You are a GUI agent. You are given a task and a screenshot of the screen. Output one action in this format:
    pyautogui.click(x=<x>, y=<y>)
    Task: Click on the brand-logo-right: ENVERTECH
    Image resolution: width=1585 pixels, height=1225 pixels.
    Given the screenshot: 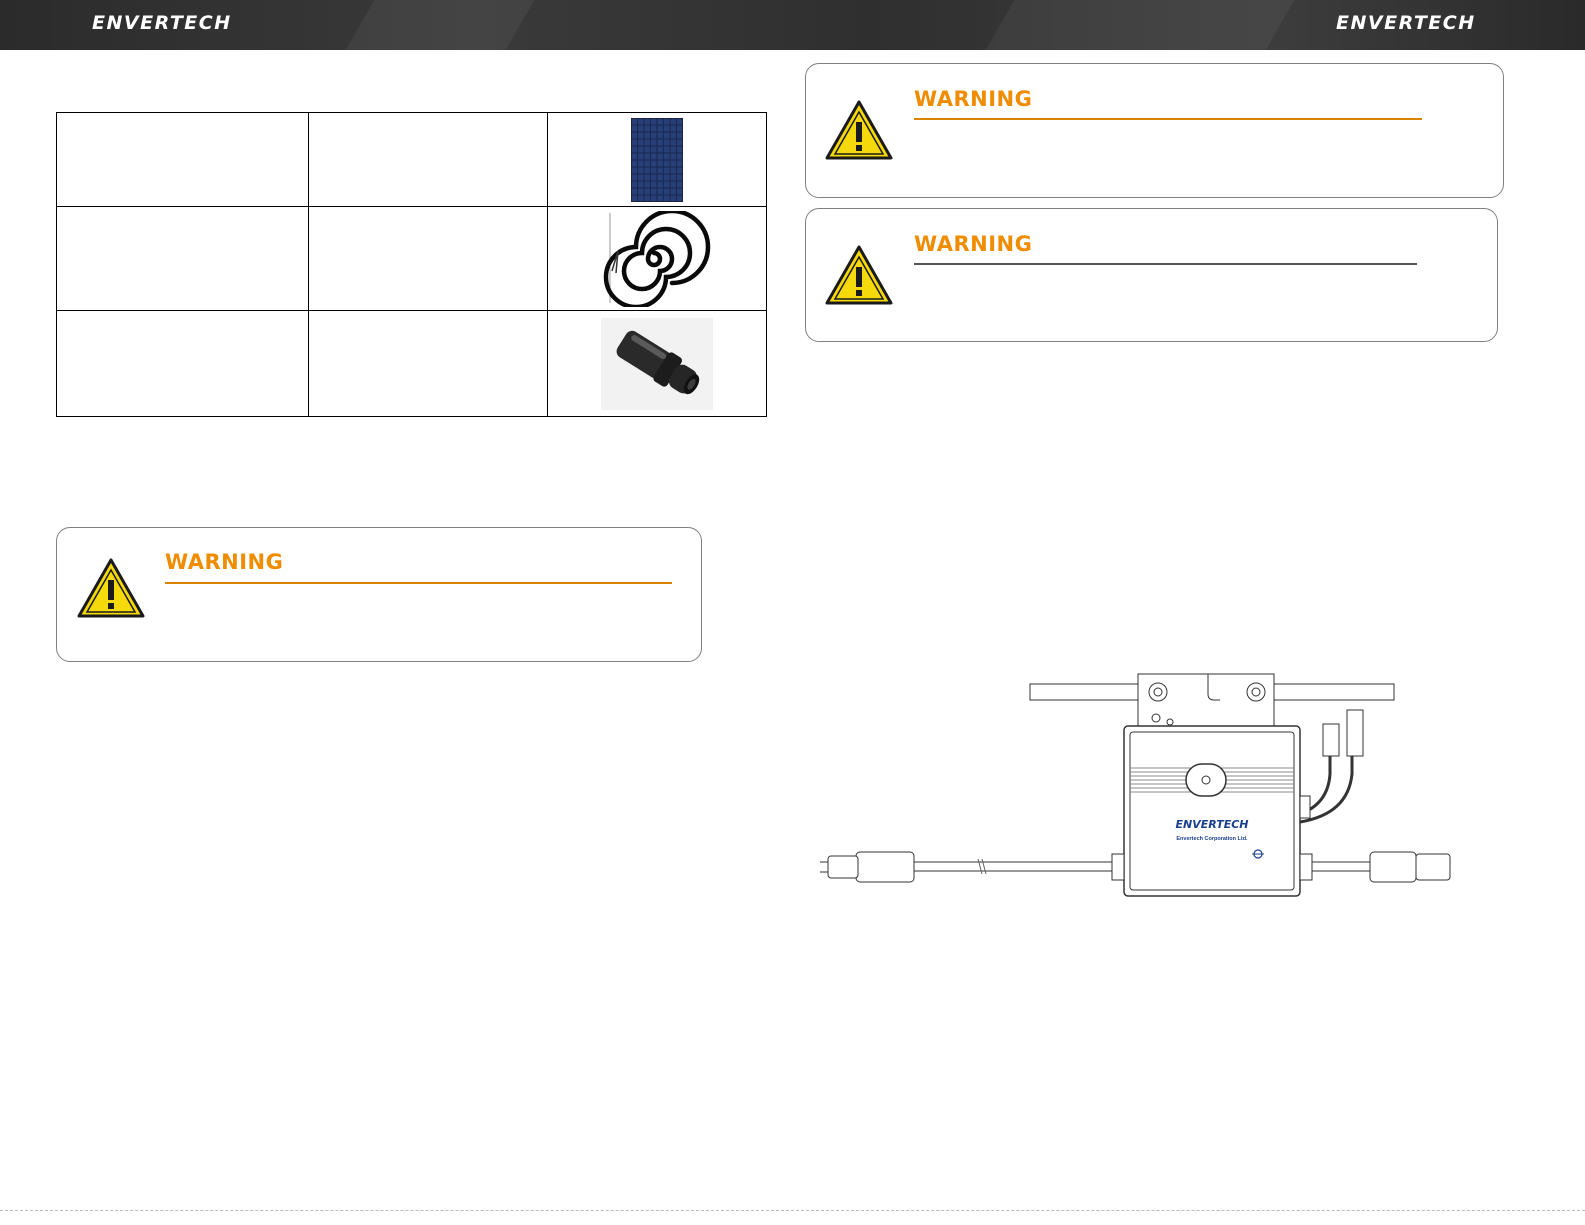 What is the action you would take?
    pyautogui.click(x=1406, y=23)
    